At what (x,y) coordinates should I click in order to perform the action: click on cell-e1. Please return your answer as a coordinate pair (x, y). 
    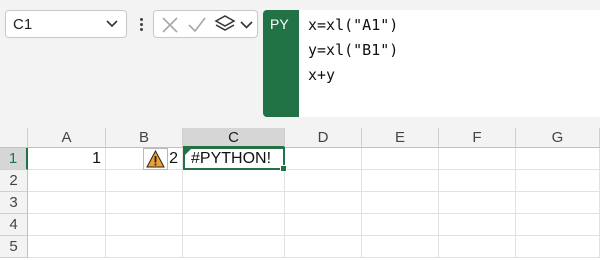
    Looking at the image, I should click on (400, 159).